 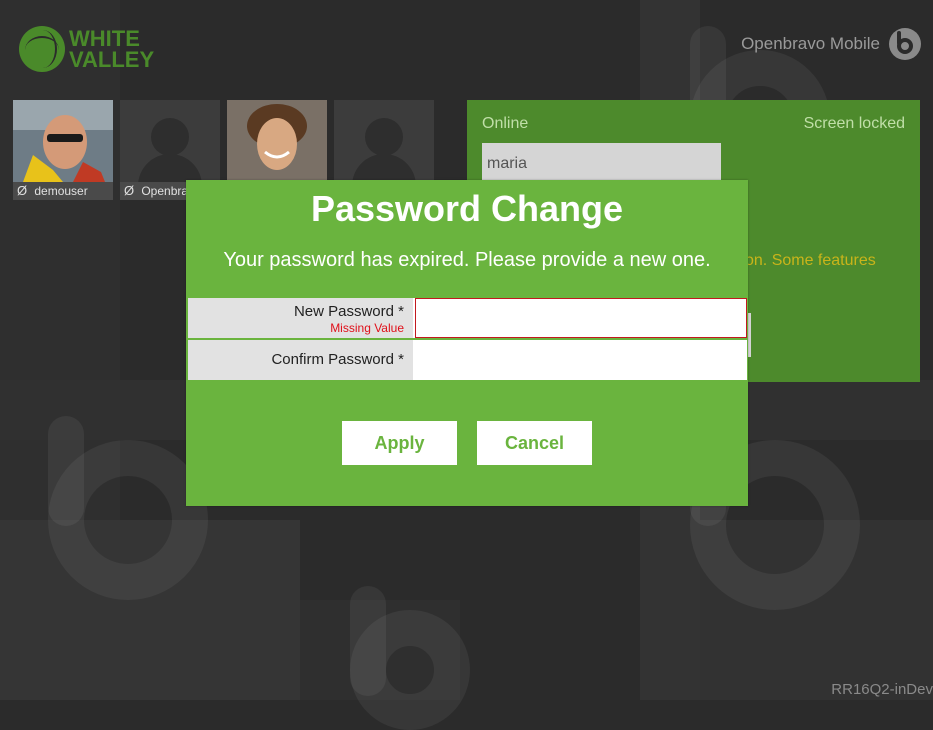 I want to click on user-avatar-body, so click(x=384, y=168).